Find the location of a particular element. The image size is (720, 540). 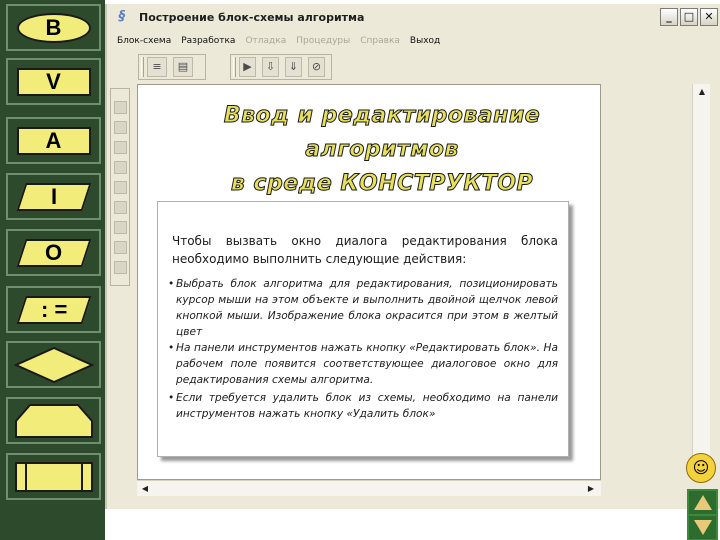

app-icon: § is located at coordinates (122, 16).